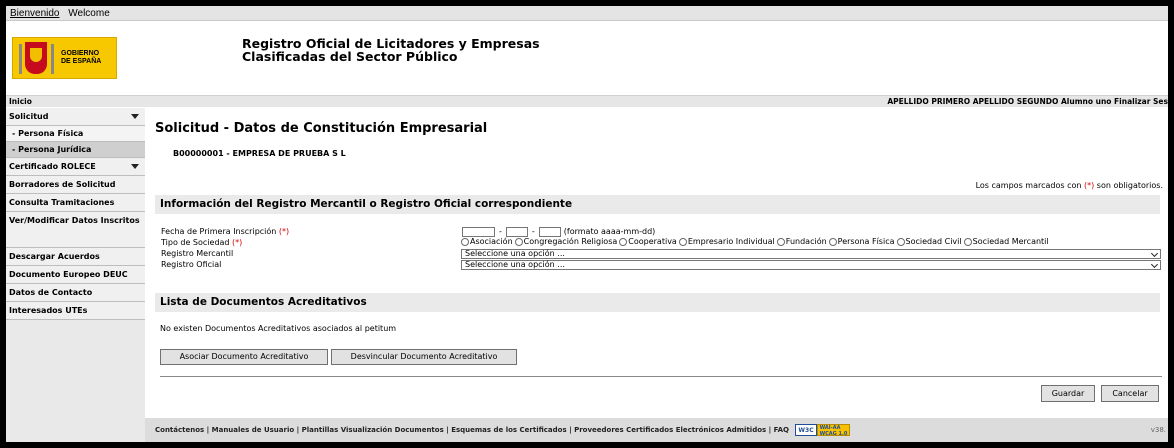 The width and height of the screenshot is (1174, 448). Describe the element at coordinates (609, 231) in the screenshot. I see `fecha-format-hint: (formato aaaa-mm-dd)` at that location.